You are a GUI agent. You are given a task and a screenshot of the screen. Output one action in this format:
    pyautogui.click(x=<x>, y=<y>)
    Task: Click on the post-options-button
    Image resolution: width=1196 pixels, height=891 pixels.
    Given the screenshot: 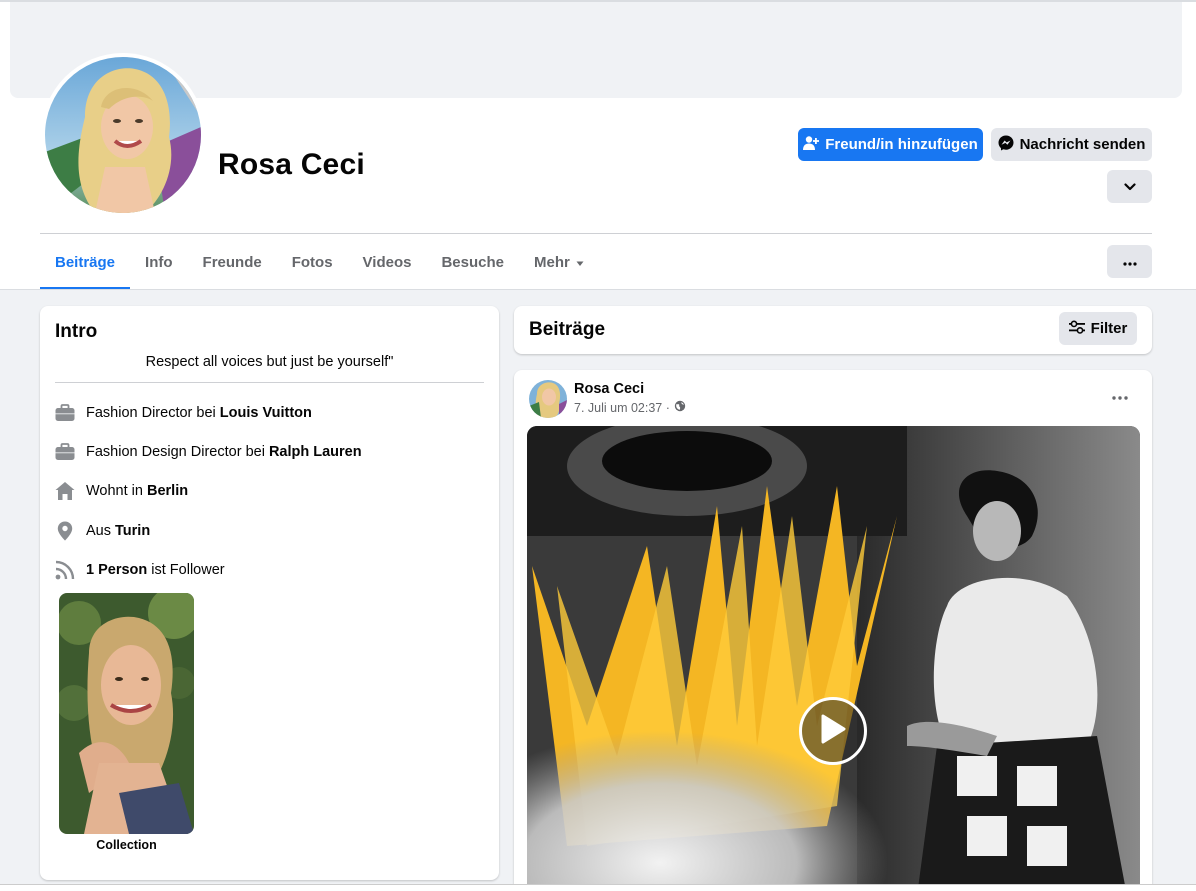 What is the action you would take?
    pyautogui.click(x=1120, y=396)
    